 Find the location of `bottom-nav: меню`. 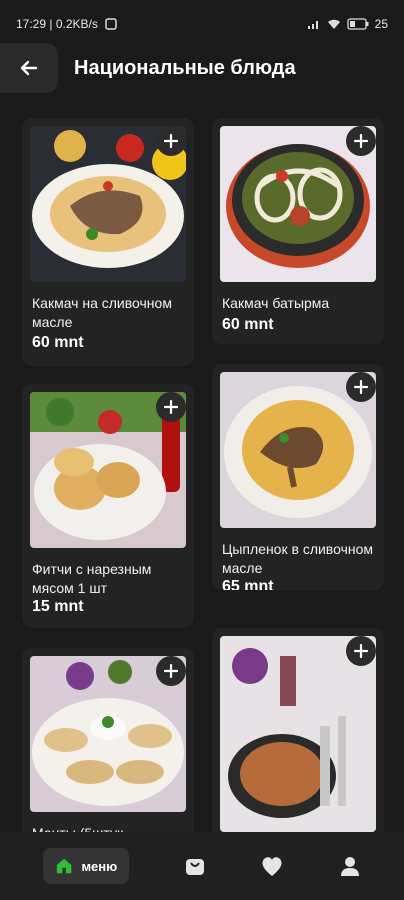

bottom-nav: меню is located at coordinates (202, 866).